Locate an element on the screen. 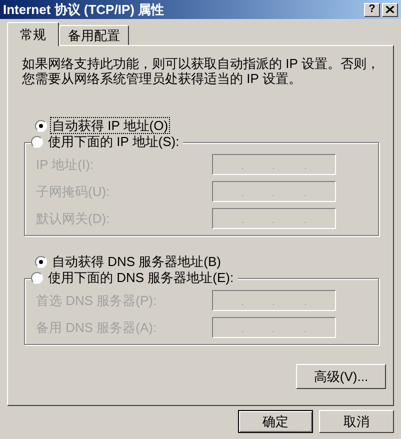 The width and height of the screenshot is (401, 439). radio-label: 自动获得 IP 地址(O) is located at coordinates (110, 125).